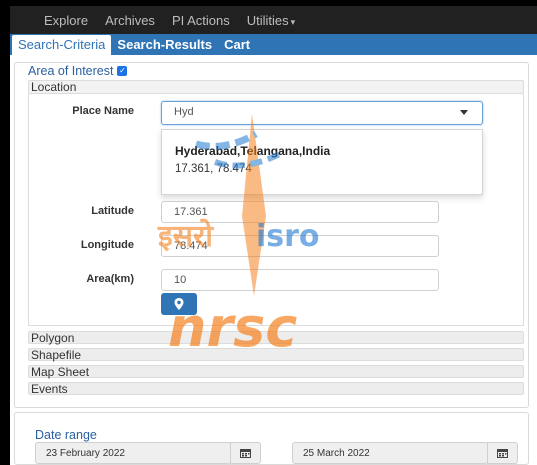 The height and width of the screenshot is (465, 537). I want to click on latitude-input: 17.361, so click(300, 212).